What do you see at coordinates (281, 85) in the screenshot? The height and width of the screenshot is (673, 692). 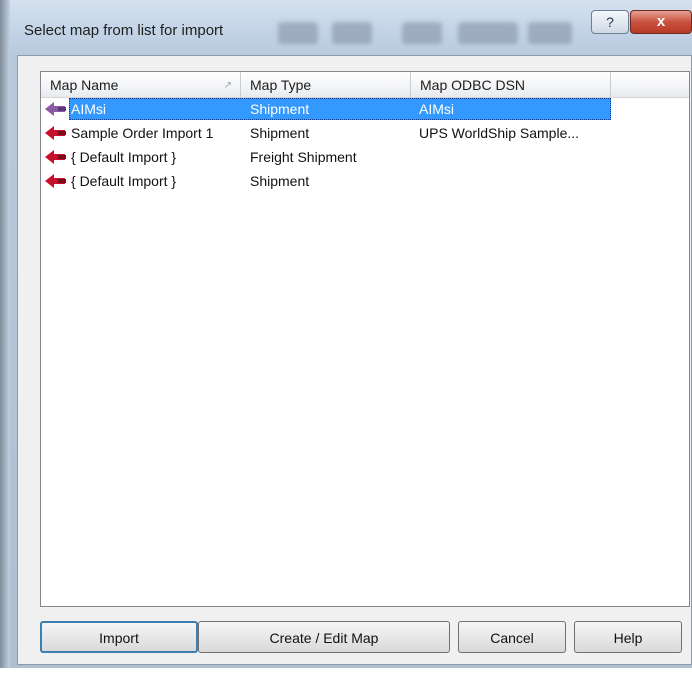 I see `column-header-label: Map Type` at bounding box center [281, 85].